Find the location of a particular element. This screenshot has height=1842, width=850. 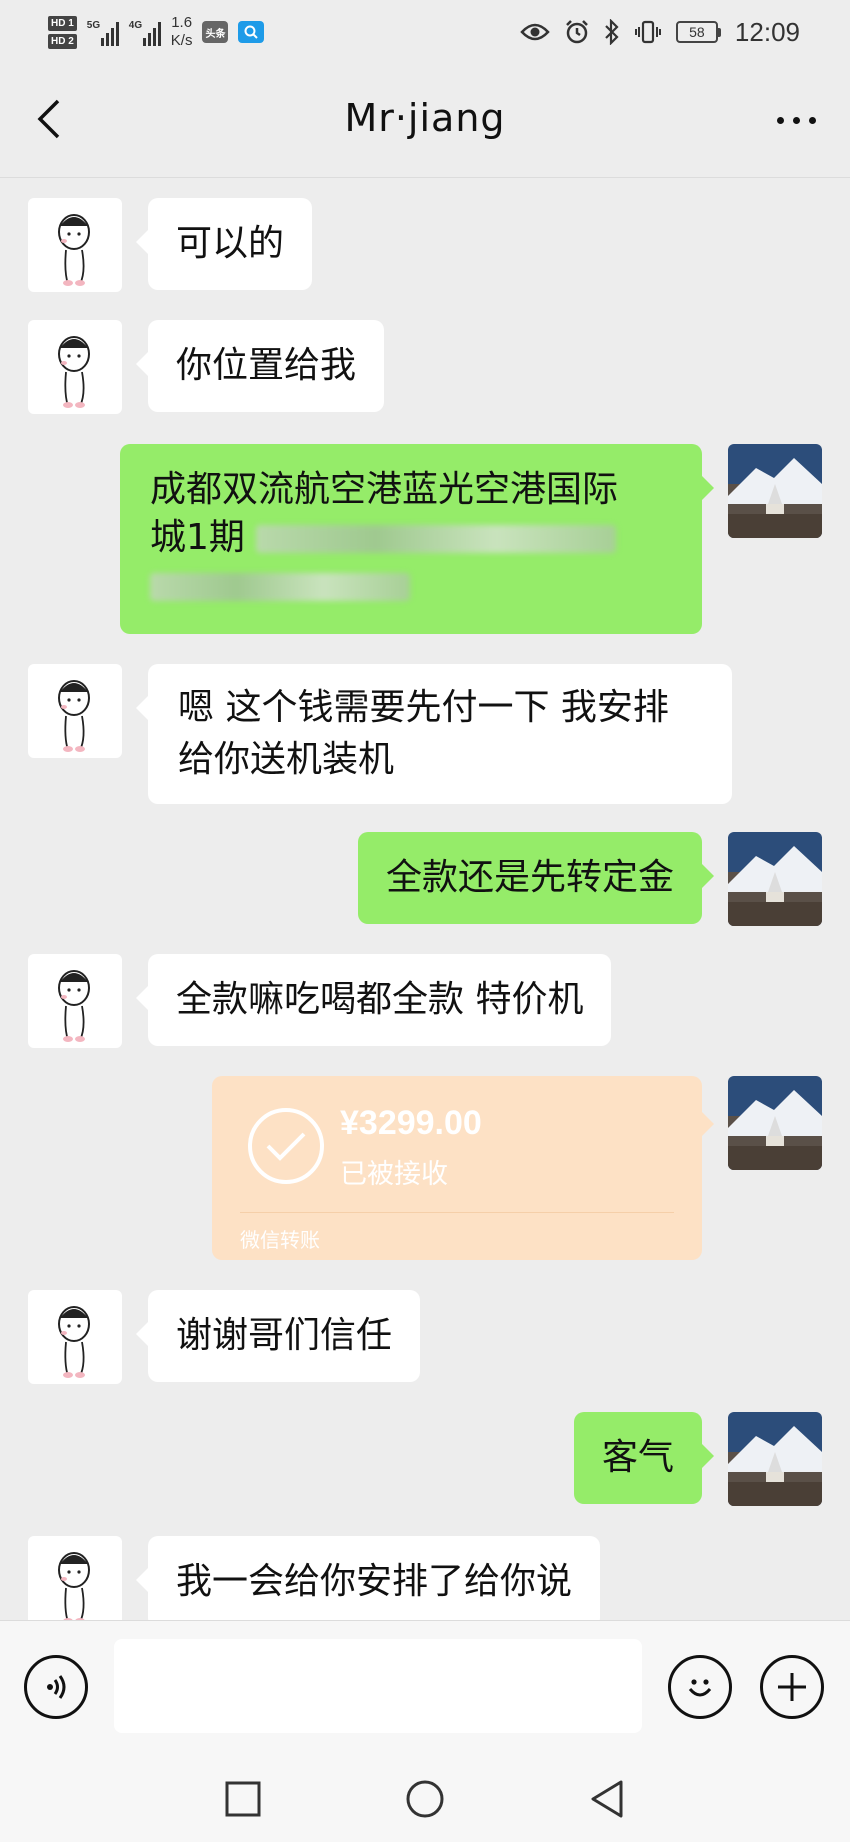

message-bubble-in: 全款嘛吃喝都全款 特价机 is located at coordinates (373, 1000).